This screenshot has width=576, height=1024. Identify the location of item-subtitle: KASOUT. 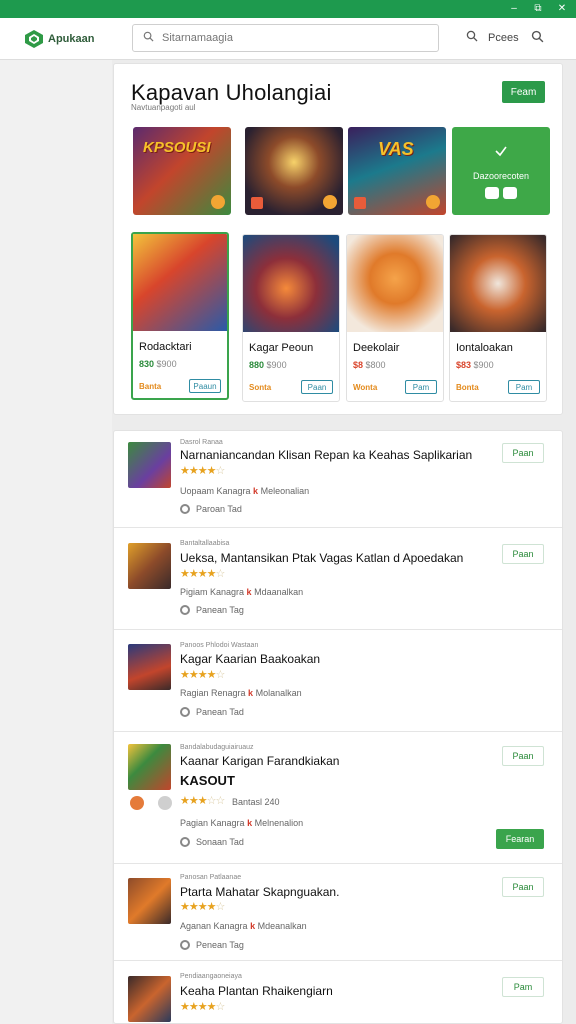
(207, 780).